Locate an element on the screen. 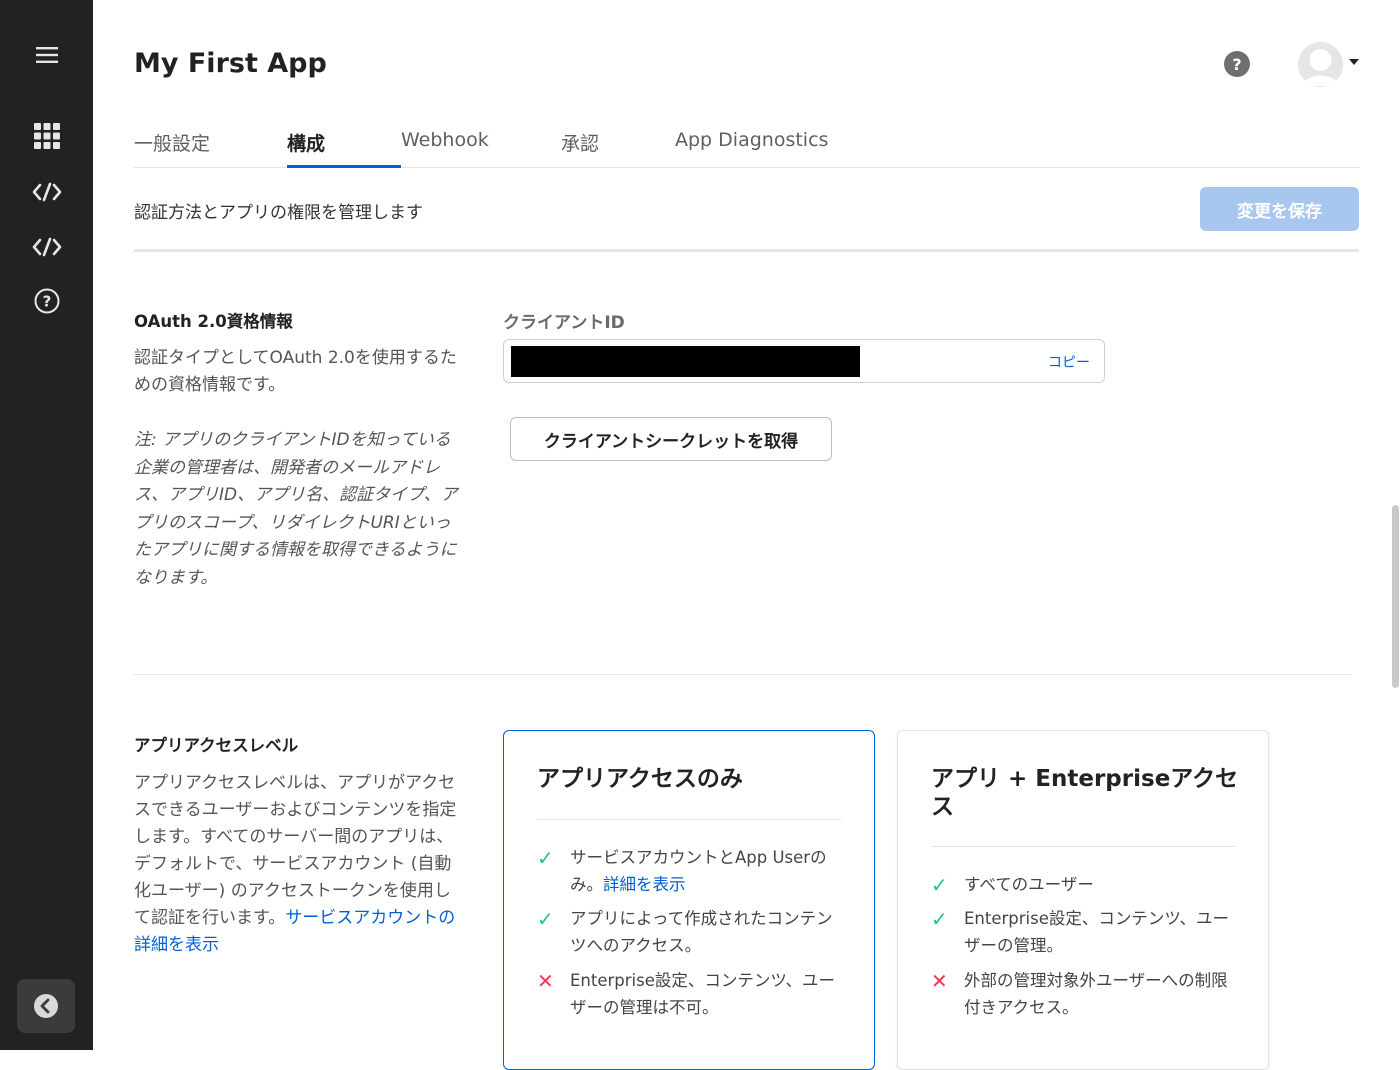  tab-app-diagnostics: App Diagnostics is located at coordinates (751, 144).